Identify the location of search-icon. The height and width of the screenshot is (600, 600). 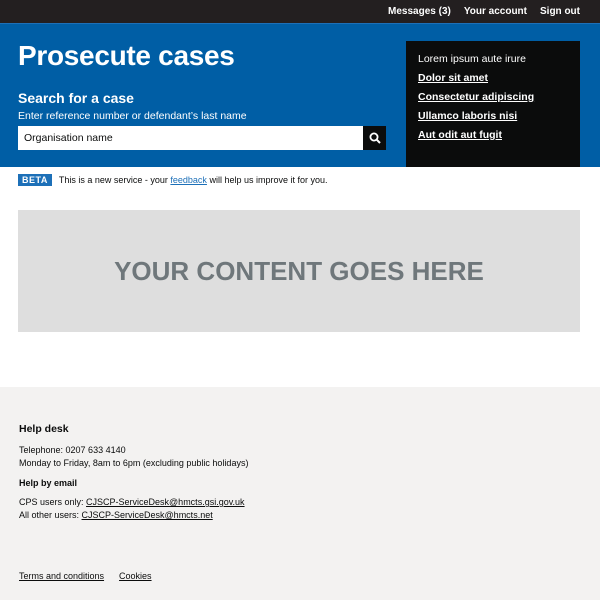
(375, 138).